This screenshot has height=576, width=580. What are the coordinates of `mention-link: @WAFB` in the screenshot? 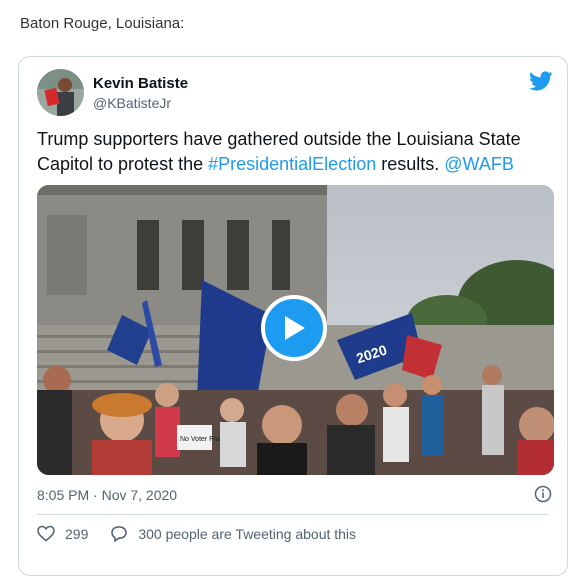 It's located at (479, 164).